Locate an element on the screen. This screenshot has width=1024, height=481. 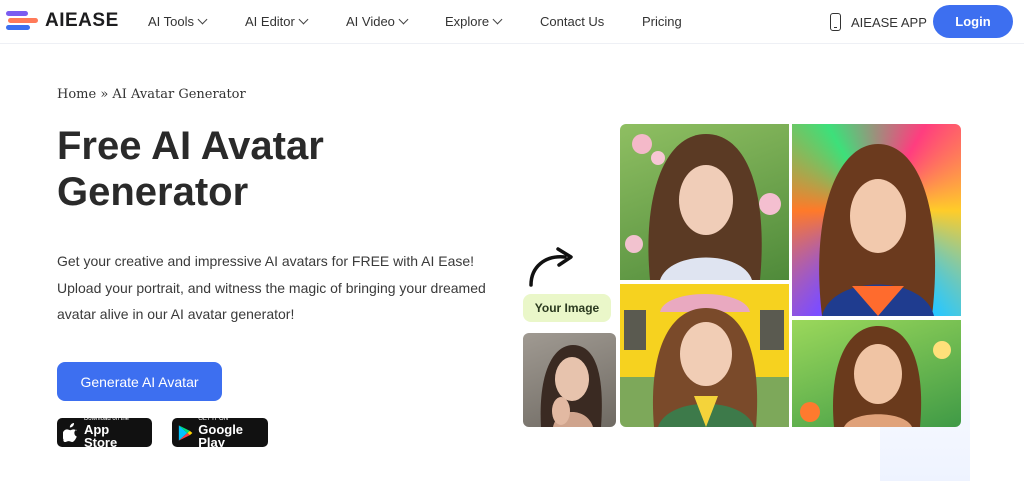
original-portrait-image is located at coordinates (569, 380).